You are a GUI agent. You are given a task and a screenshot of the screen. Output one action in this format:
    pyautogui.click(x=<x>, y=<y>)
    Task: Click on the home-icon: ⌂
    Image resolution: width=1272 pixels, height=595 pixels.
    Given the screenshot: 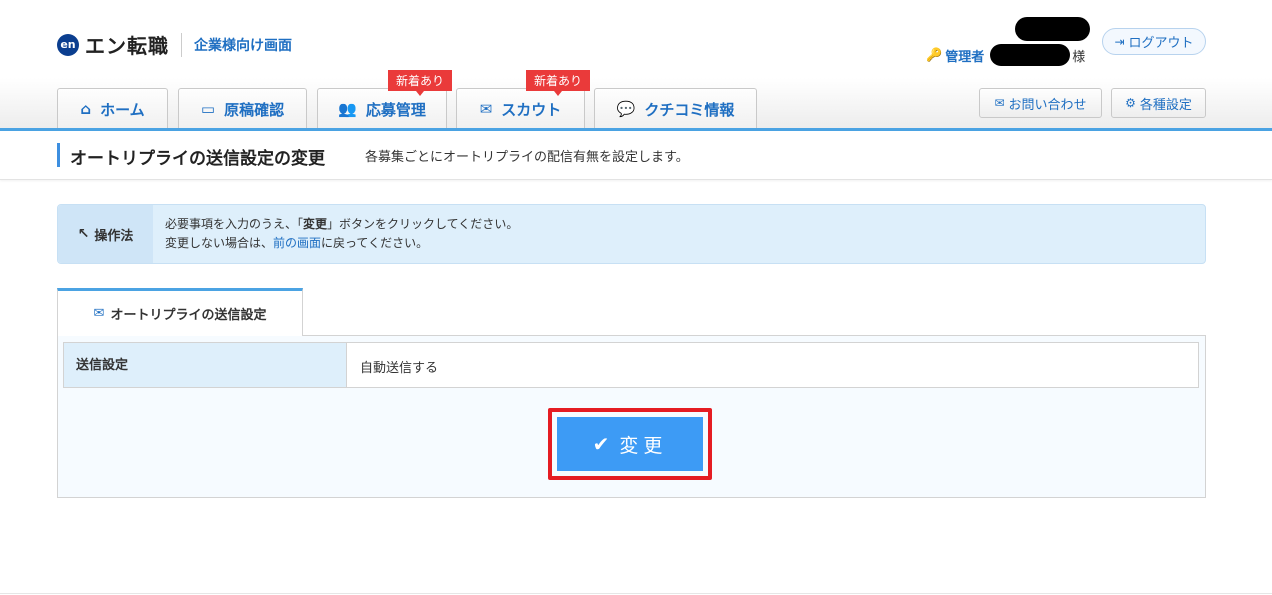 What is the action you would take?
    pyautogui.click(x=86, y=109)
    